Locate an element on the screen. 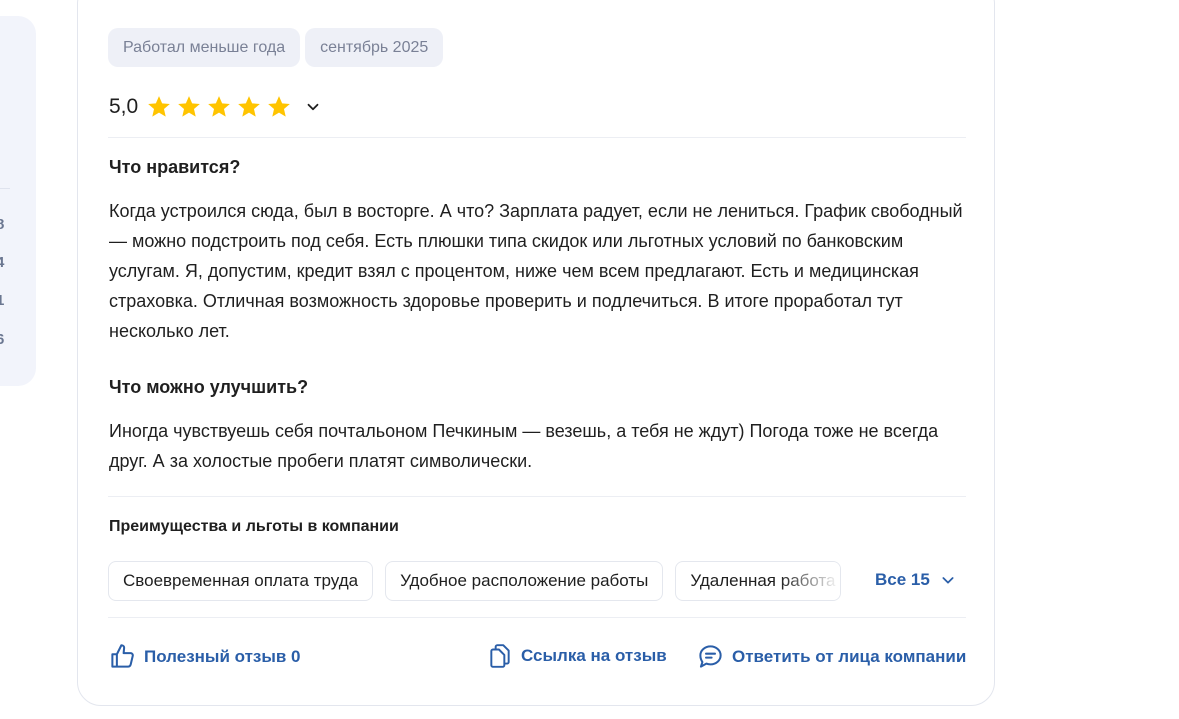  review-tags: Работал меньше года сентябрь 2025 is located at coordinates (276, 47).